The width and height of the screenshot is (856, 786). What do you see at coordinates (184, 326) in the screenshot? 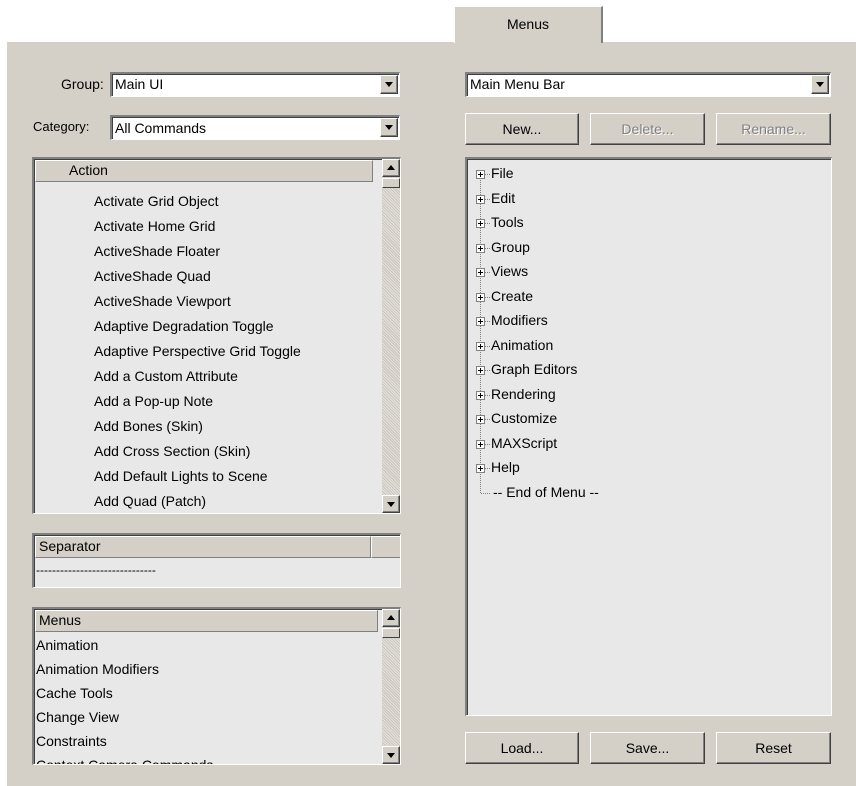
I see `action-list-item: Adaptive Degradation Toggle` at bounding box center [184, 326].